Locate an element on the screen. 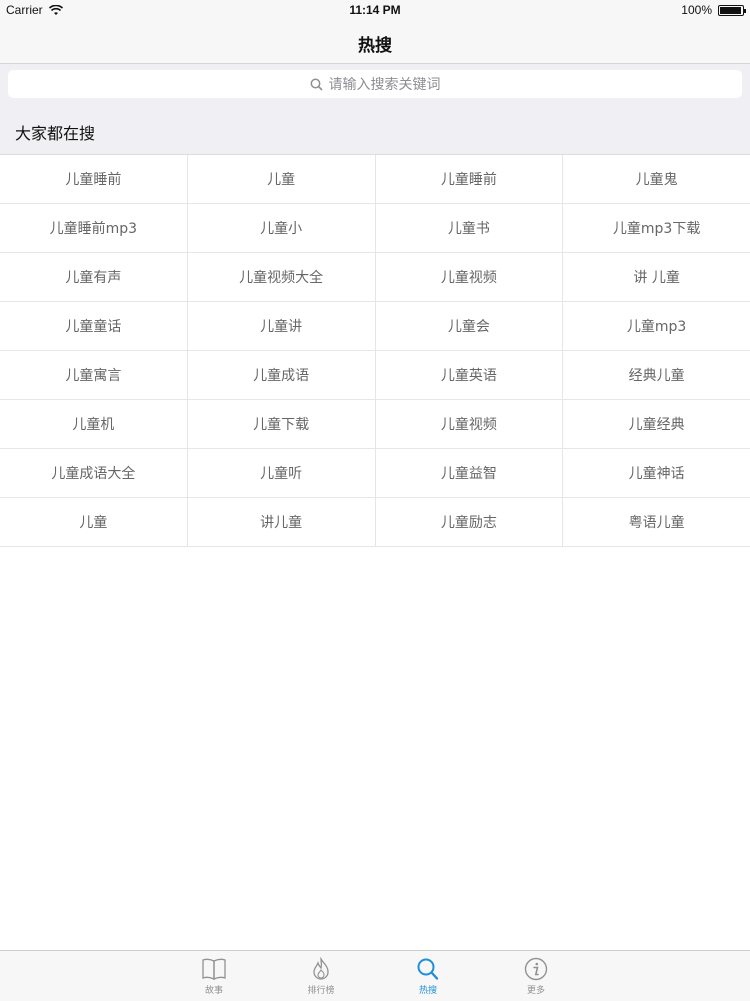 The image size is (750, 1001). grid-row: 儿童睡前mp3 儿童小 儿童书 儿童mp3下载 is located at coordinates (375, 228).